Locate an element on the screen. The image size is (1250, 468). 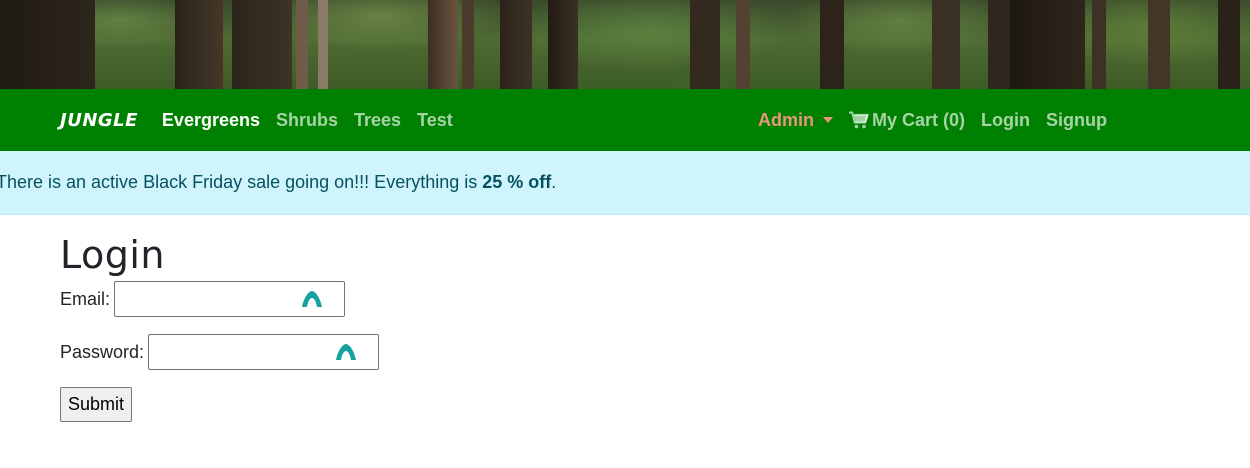
caret-down-icon is located at coordinates (828, 120).